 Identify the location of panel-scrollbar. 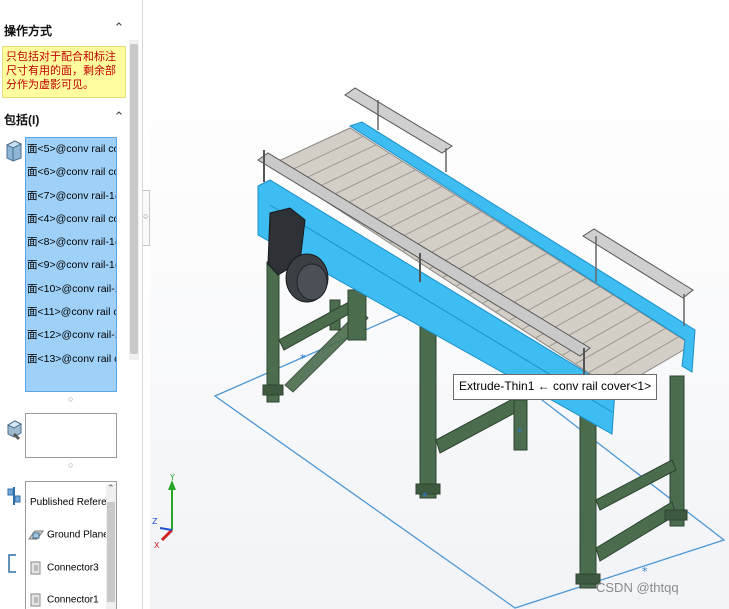
(134, 200).